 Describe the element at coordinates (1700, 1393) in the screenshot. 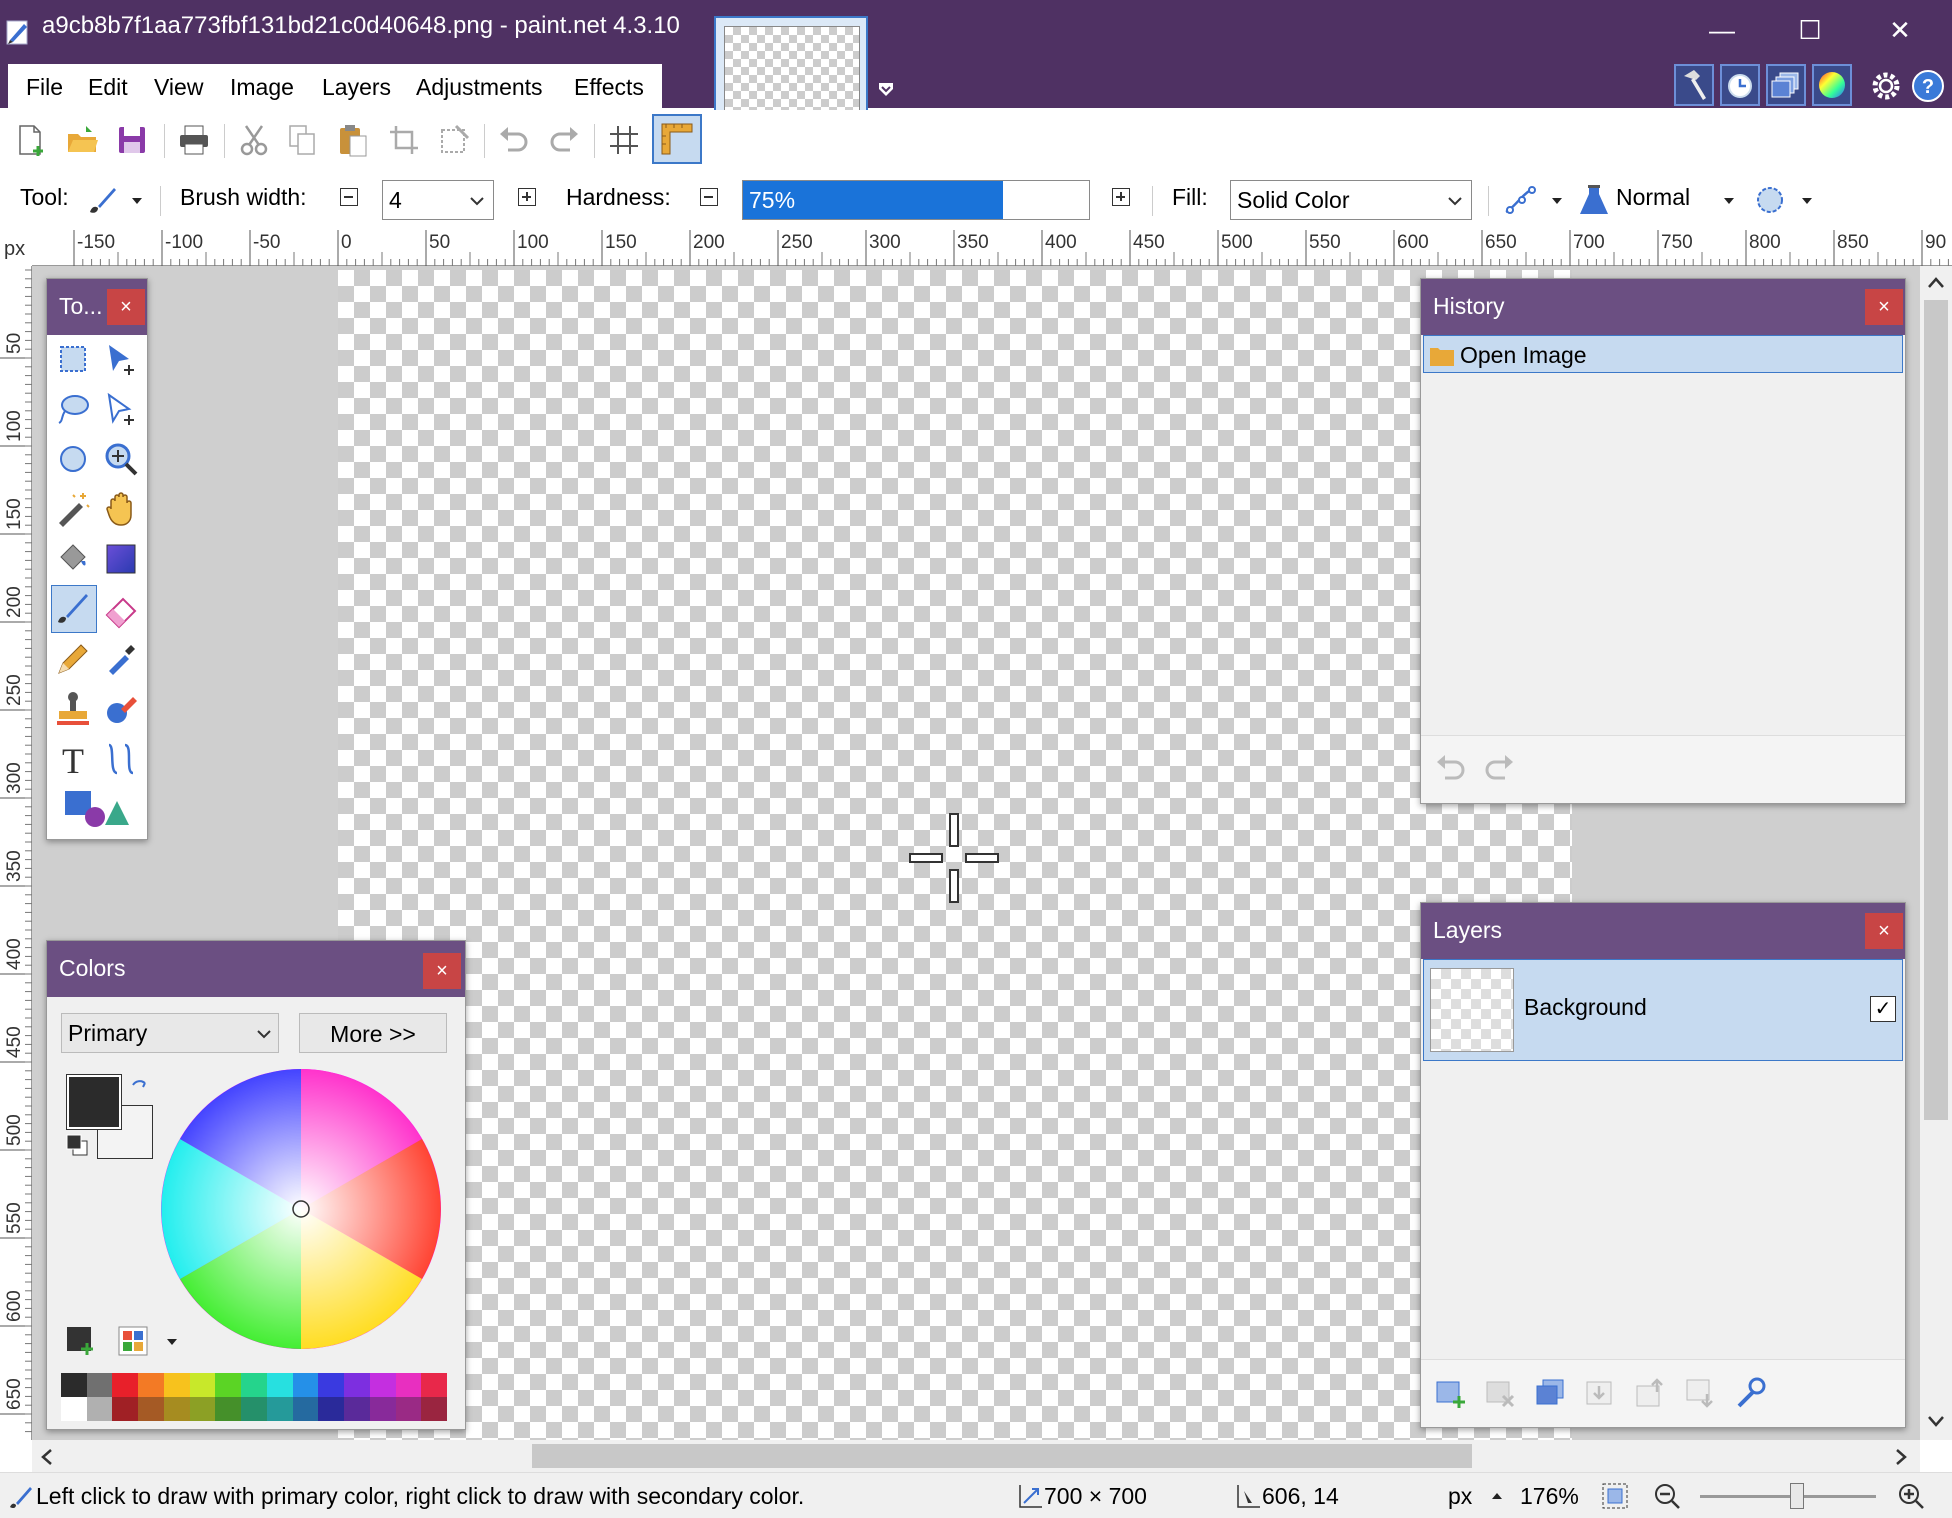

I see `move-layer-down-icon` at that location.